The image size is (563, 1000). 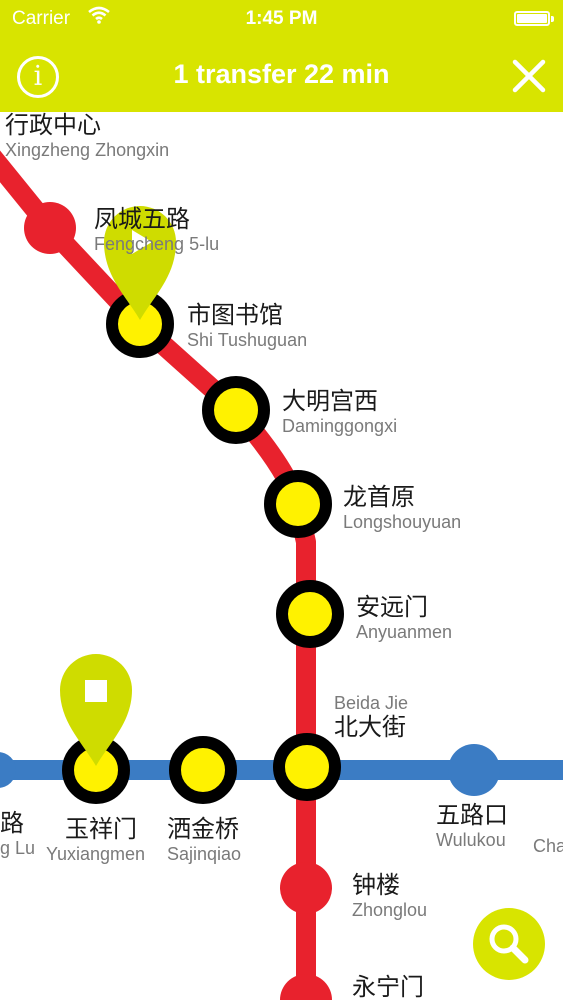 I want to click on status-bar: Carrier 1:45 PM, so click(x=281, y=19).